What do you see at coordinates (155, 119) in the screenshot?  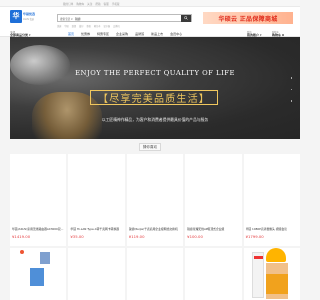 I see `banner-description: 以工匠精神作精品，为客户和消费者提供最具价值的产品与服务` at bounding box center [155, 119].